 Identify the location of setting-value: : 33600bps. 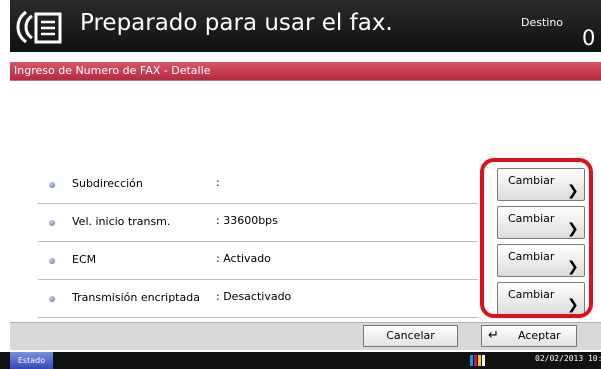
(247, 220).